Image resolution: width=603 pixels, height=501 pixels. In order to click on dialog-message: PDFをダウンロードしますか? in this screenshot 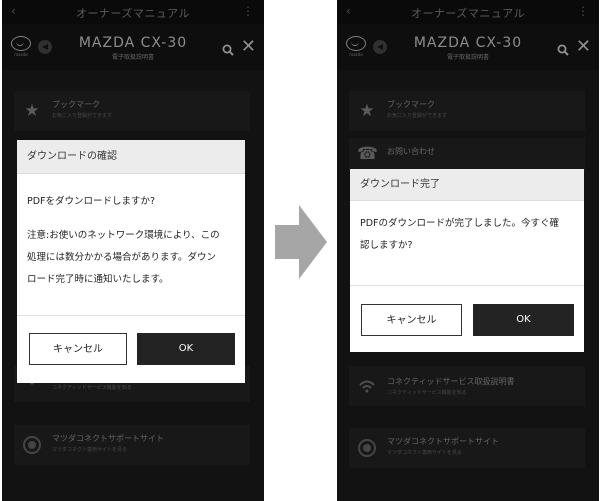, I will do `click(91, 201)`.